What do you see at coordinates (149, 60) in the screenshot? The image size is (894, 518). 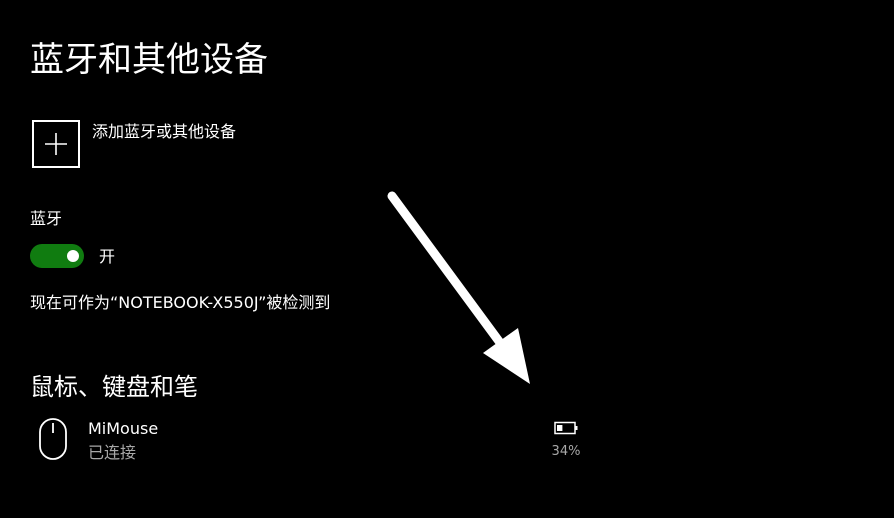 I see `page-title: 蓝牙和其他设备` at bounding box center [149, 60].